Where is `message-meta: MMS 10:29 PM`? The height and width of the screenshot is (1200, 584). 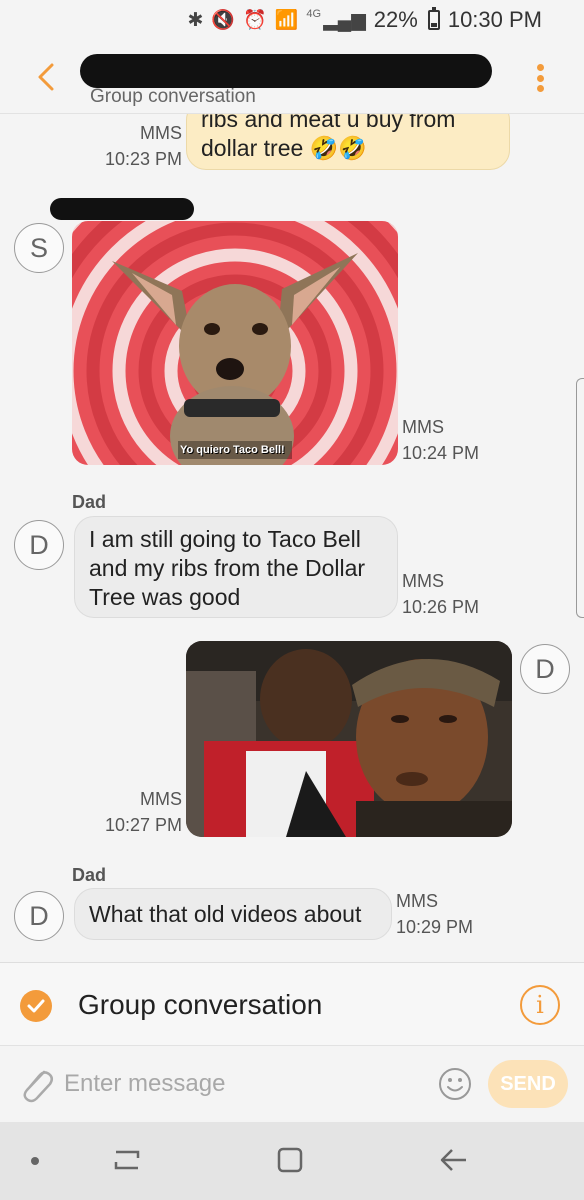 message-meta: MMS 10:29 PM is located at coordinates (434, 914).